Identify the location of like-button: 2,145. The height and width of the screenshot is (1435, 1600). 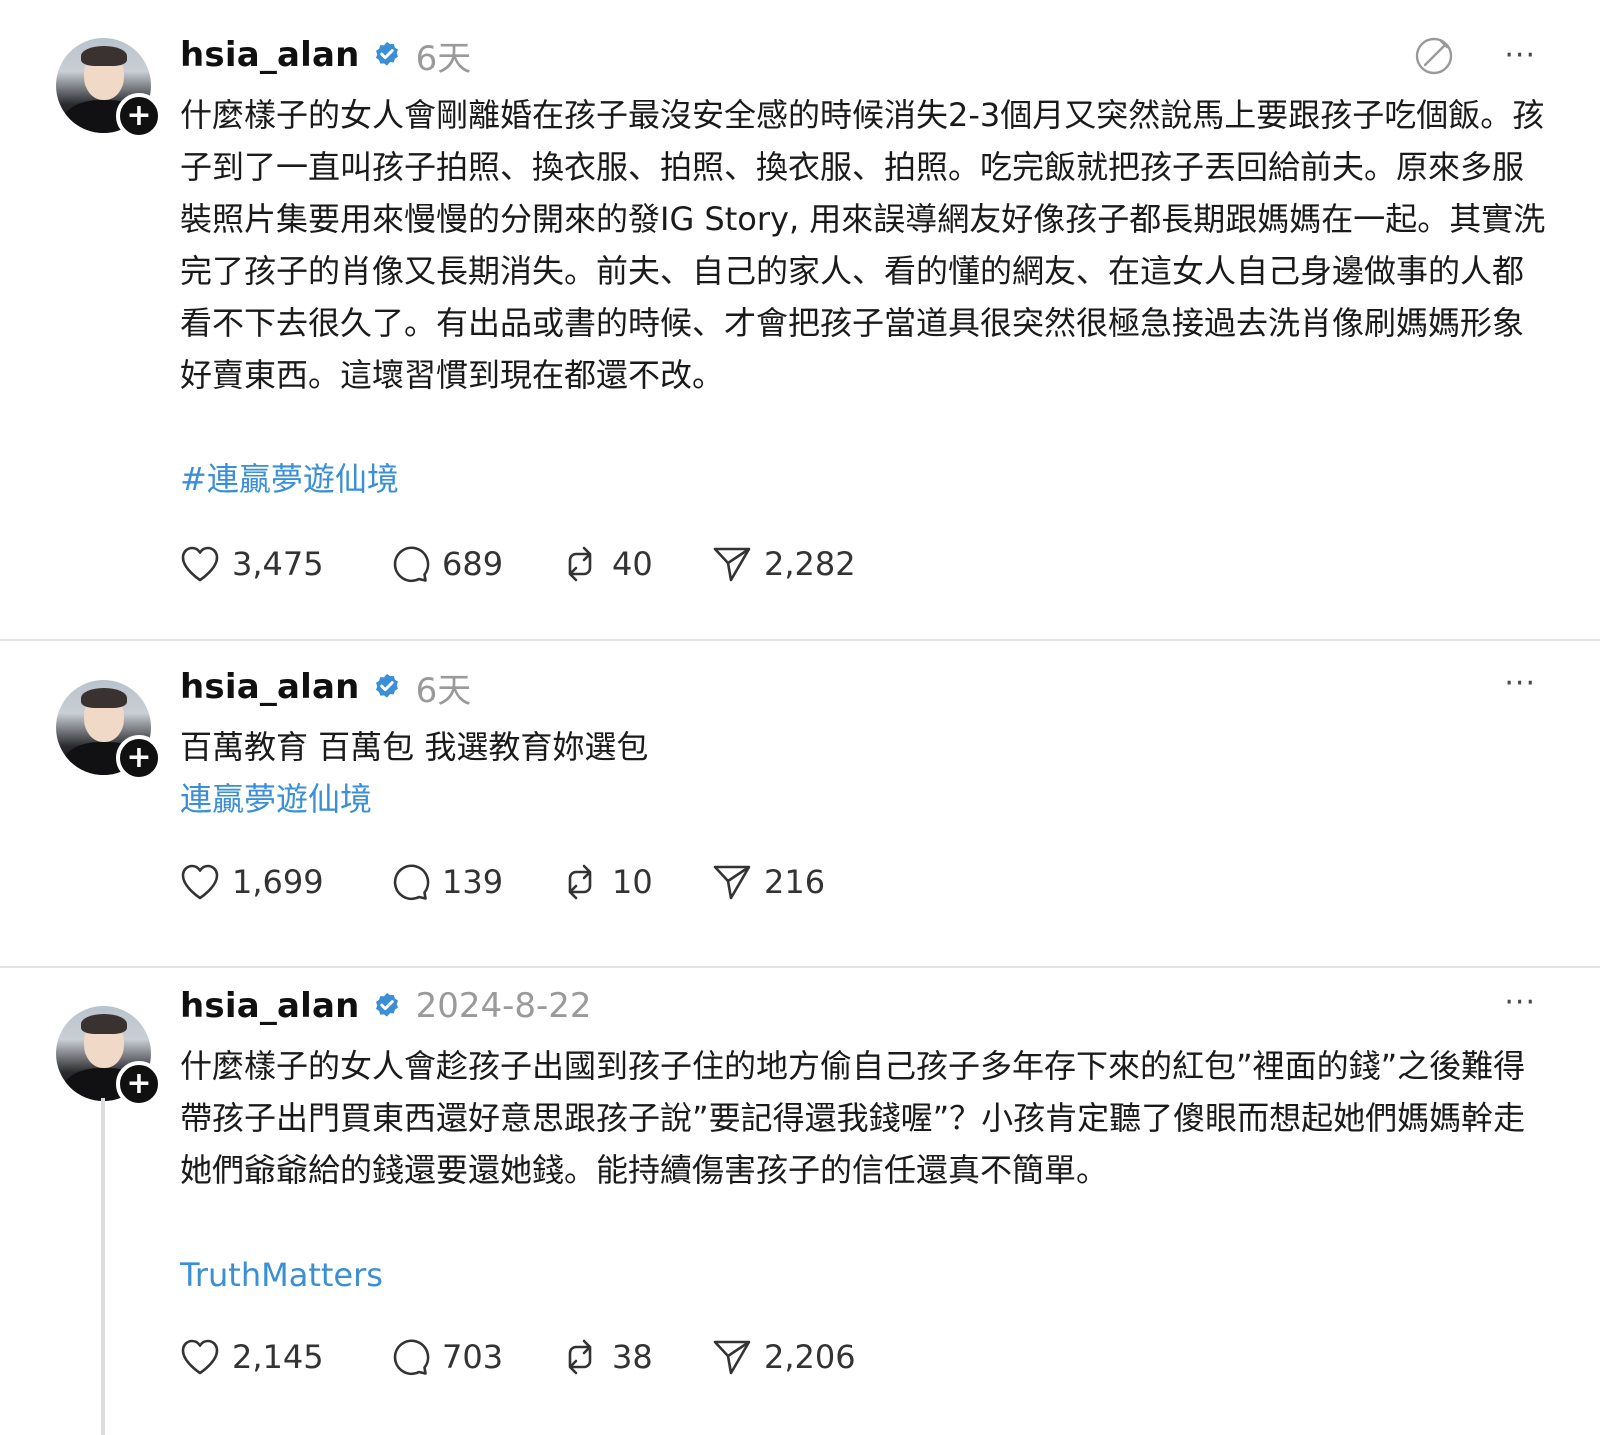
(283, 1357).